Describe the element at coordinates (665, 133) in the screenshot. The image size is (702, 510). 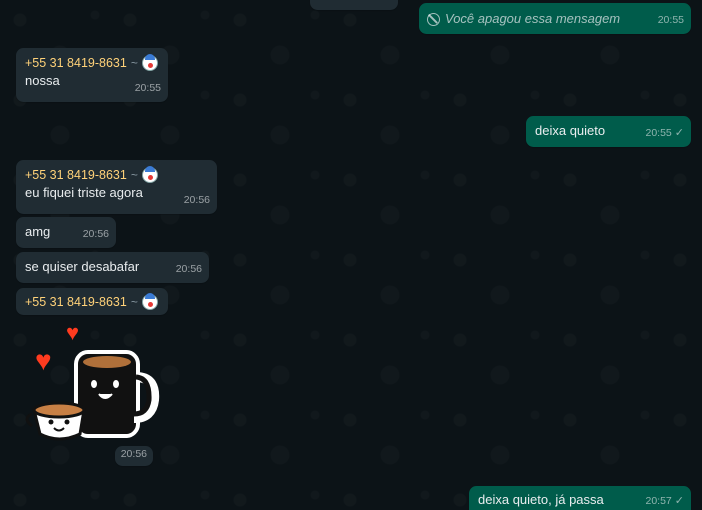
I see `message-time: 20:55 ✓` at that location.